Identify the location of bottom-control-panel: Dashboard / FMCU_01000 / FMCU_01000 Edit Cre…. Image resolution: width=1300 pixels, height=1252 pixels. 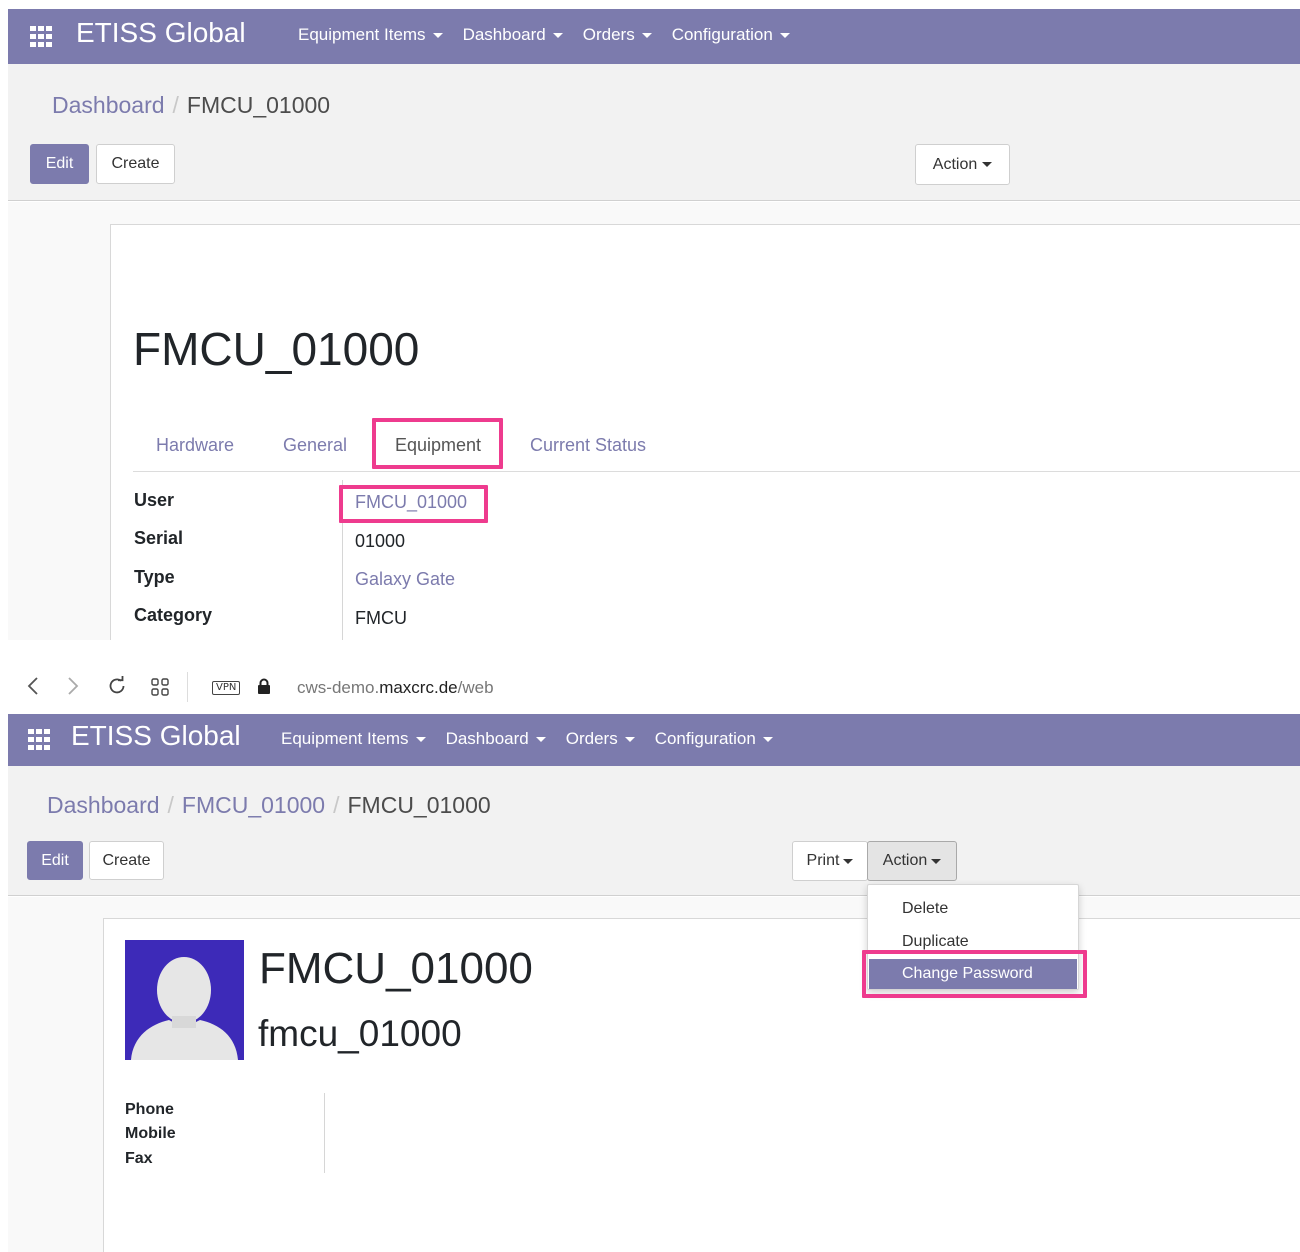
(654, 831).